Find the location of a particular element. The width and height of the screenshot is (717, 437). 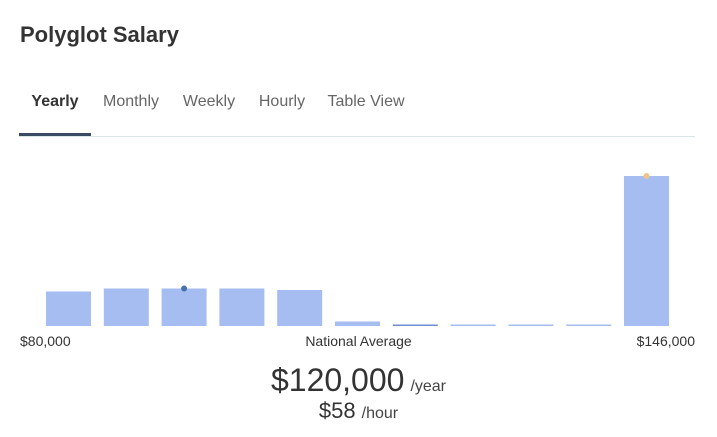

tab-hourly: Hourly is located at coordinates (282, 110).